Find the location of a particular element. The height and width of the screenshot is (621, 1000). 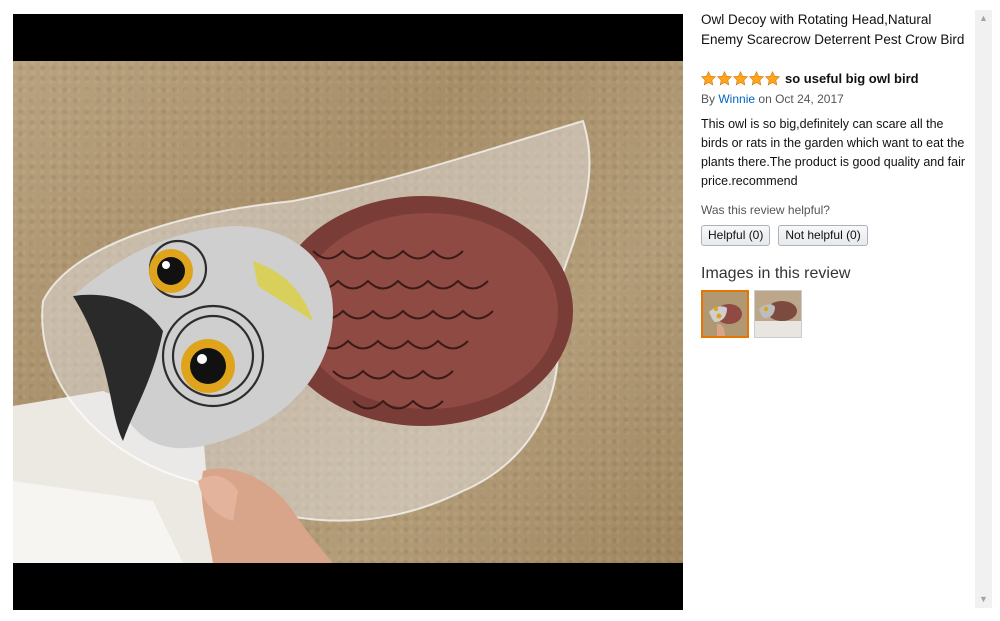

review-header: so useful big owl bird is located at coordinates (837, 78).